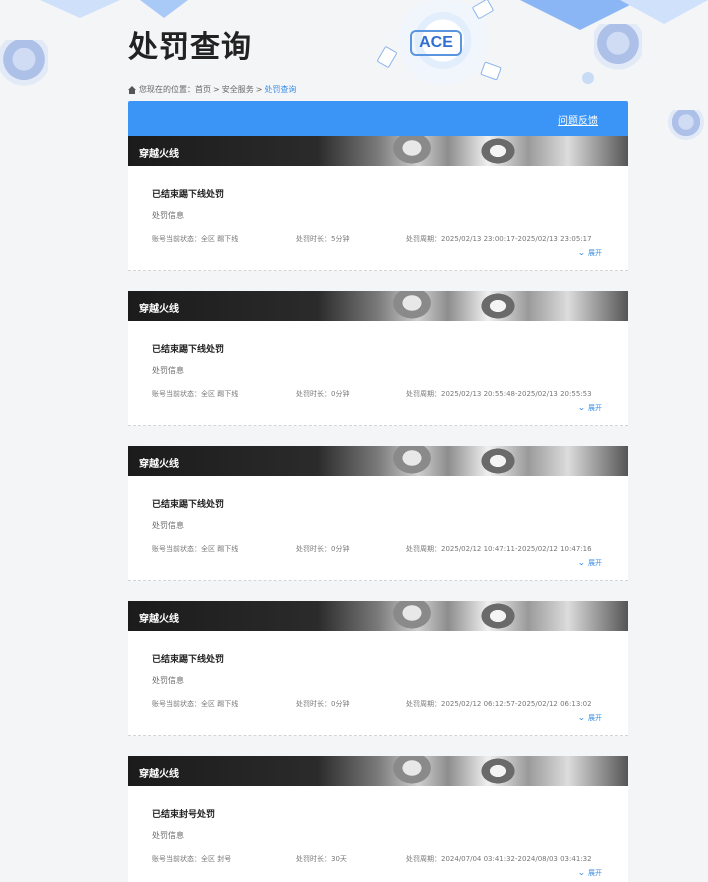  Describe the element at coordinates (378, 118) in the screenshot. I see `header-bar: 问题反馈` at that location.